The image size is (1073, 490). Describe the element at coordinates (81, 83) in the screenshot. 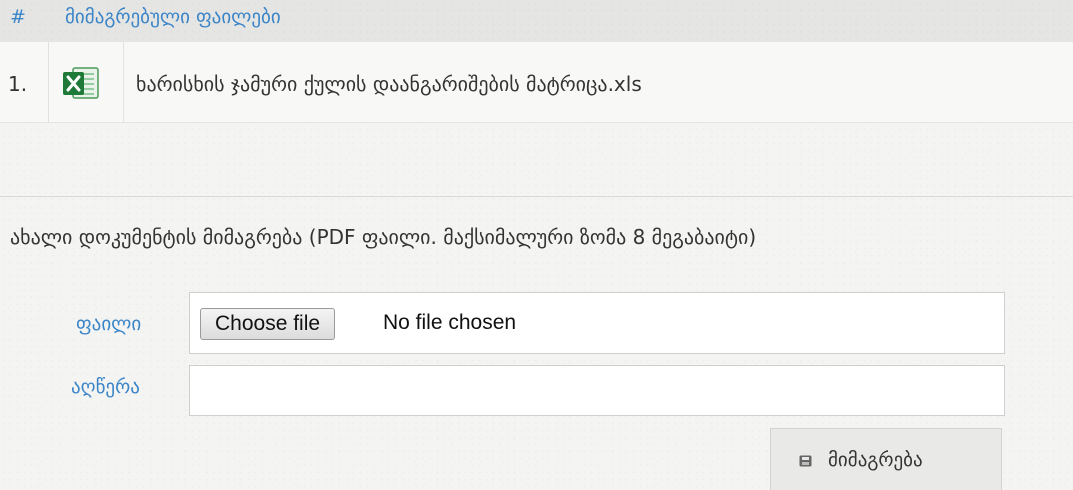

I see `excel-file-icon` at that location.